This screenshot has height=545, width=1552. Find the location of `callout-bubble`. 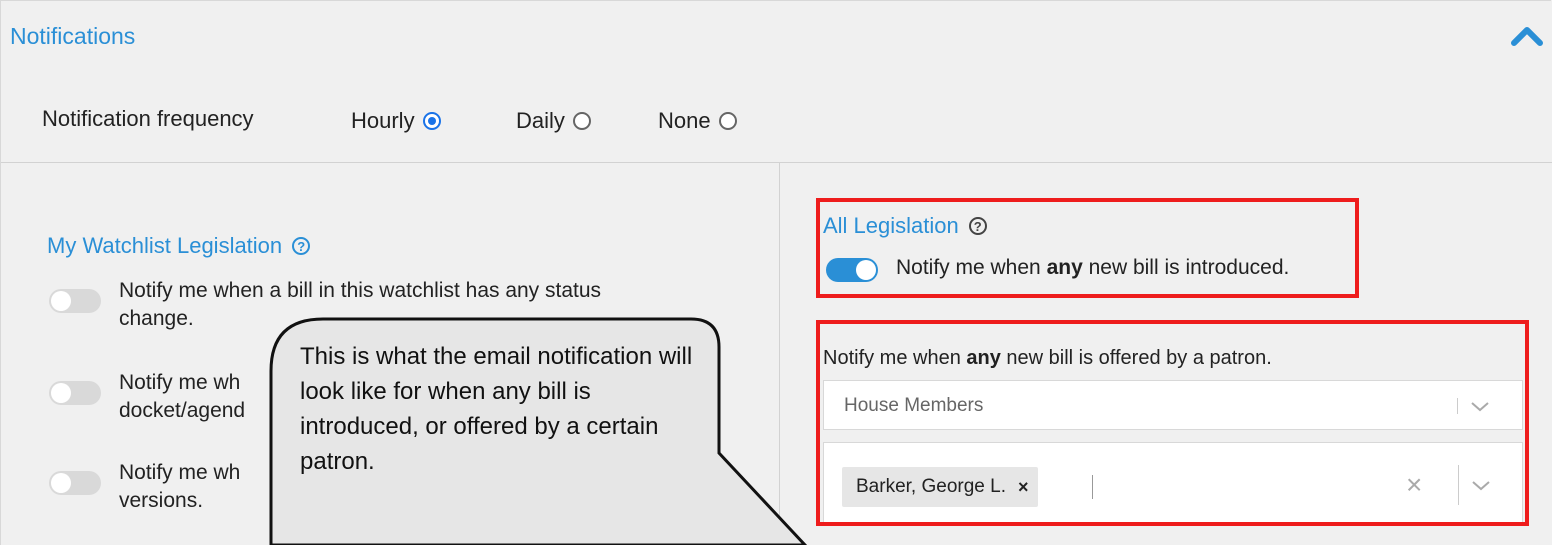

callout-bubble is located at coordinates (538, 431).